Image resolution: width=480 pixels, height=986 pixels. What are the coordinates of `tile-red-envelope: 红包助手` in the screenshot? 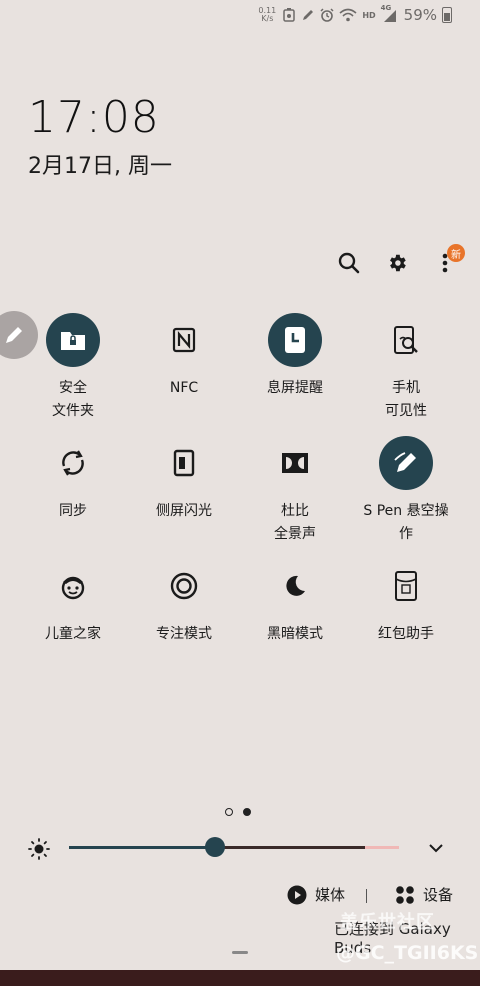 It's located at (406, 602).